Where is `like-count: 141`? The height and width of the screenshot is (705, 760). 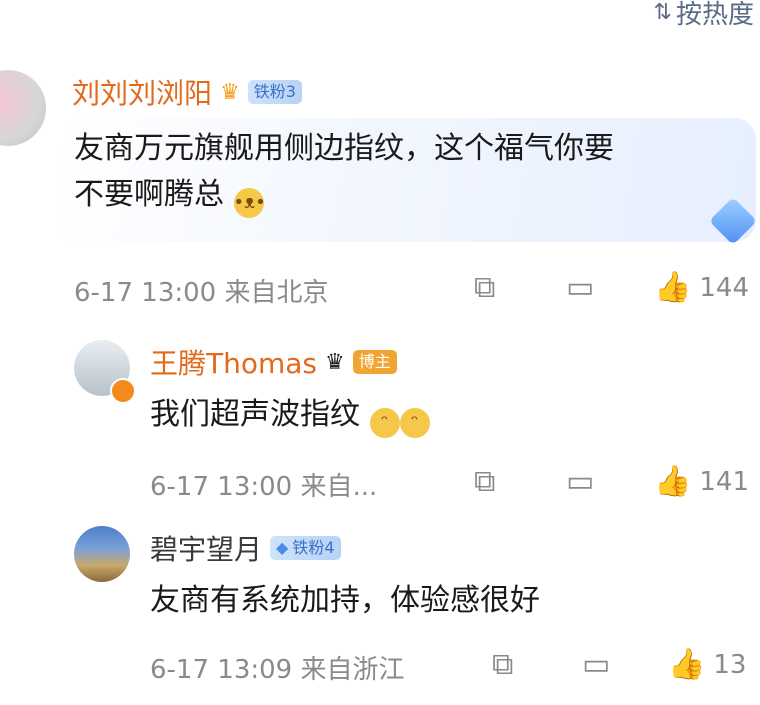 like-count: 141 is located at coordinates (724, 481).